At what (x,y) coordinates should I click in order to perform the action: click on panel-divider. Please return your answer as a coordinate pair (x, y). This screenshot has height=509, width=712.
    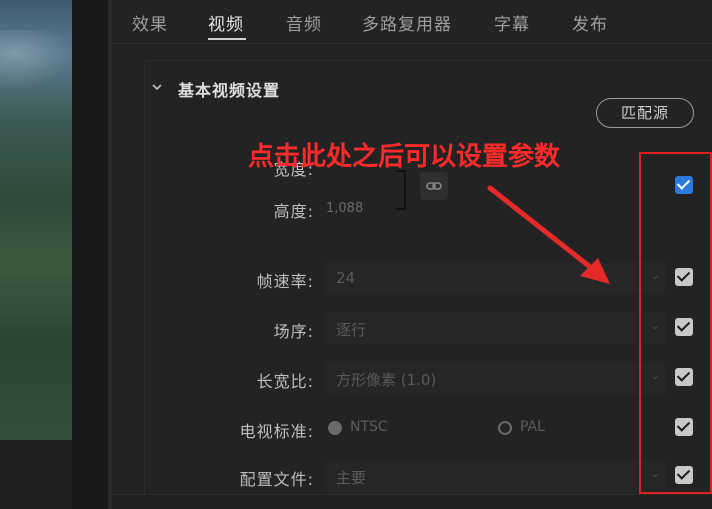
    Looking at the image, I should click on (90, 254).